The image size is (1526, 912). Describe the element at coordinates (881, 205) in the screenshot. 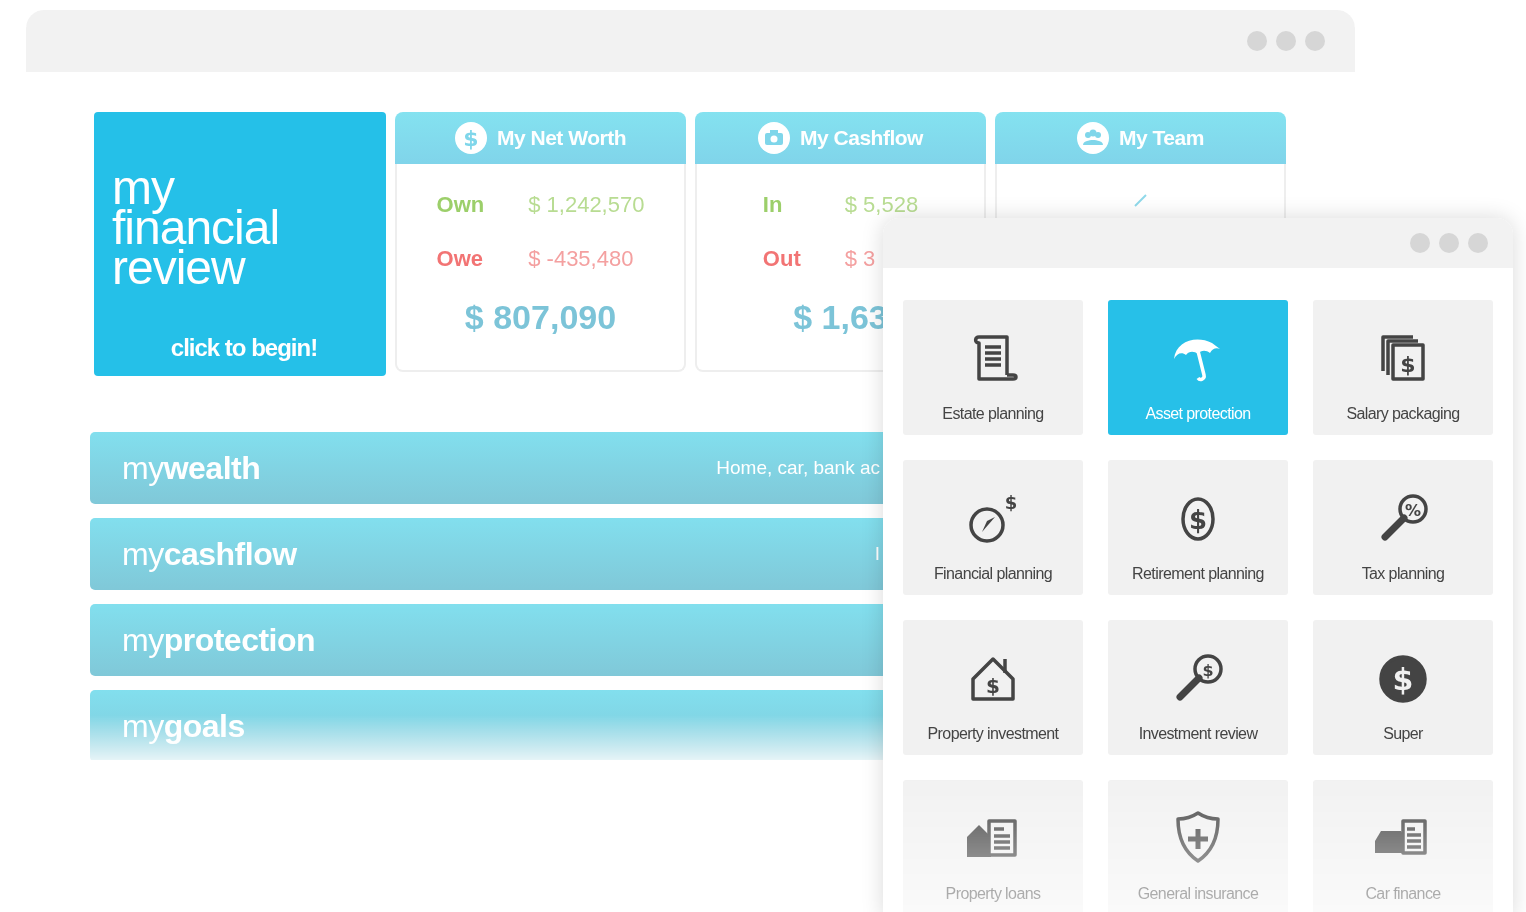

I see `row-value: $ 5,528` at that location.